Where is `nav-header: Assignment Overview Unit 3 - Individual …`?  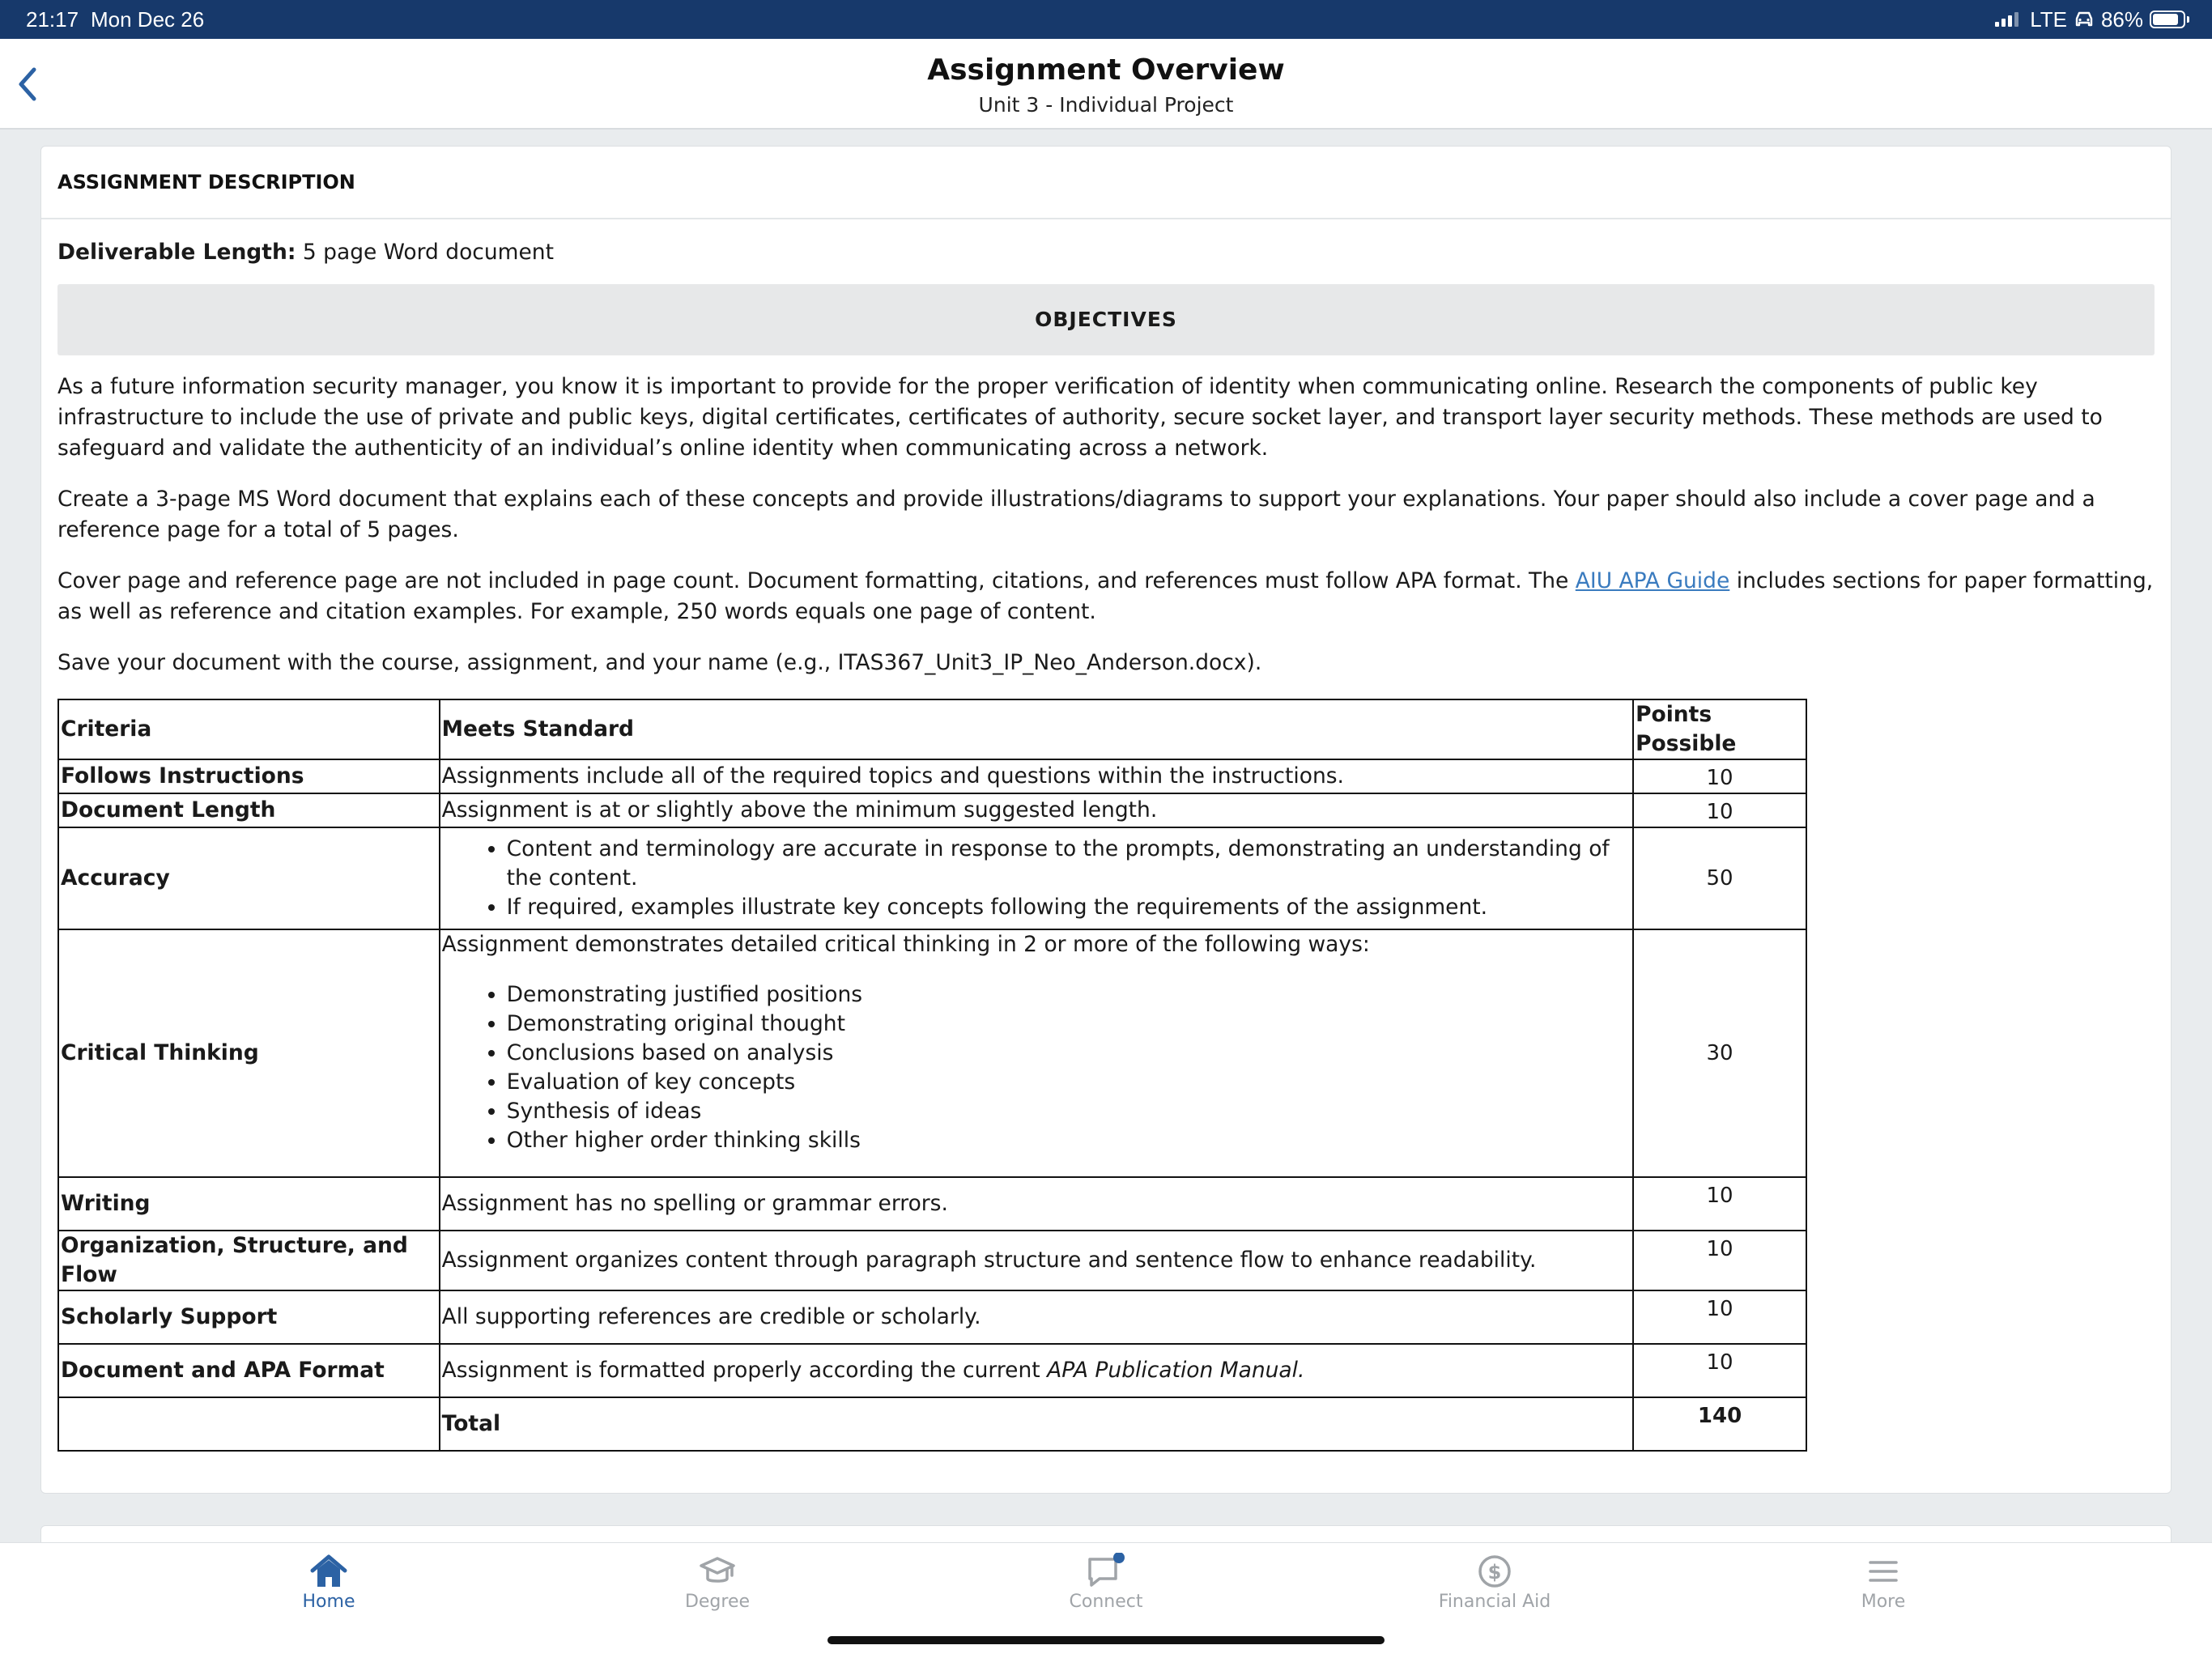 nav-header: Assignment Overview Unit 3 - Individual … is located at coordinates (1106, 84).